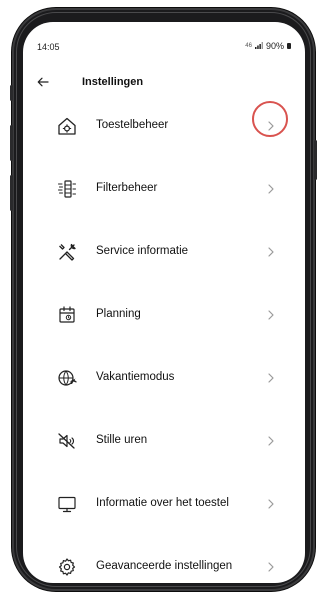 The height and width of the screenshot is (597, 325). I want to click on network-indicator: 46, so click(248, 46).